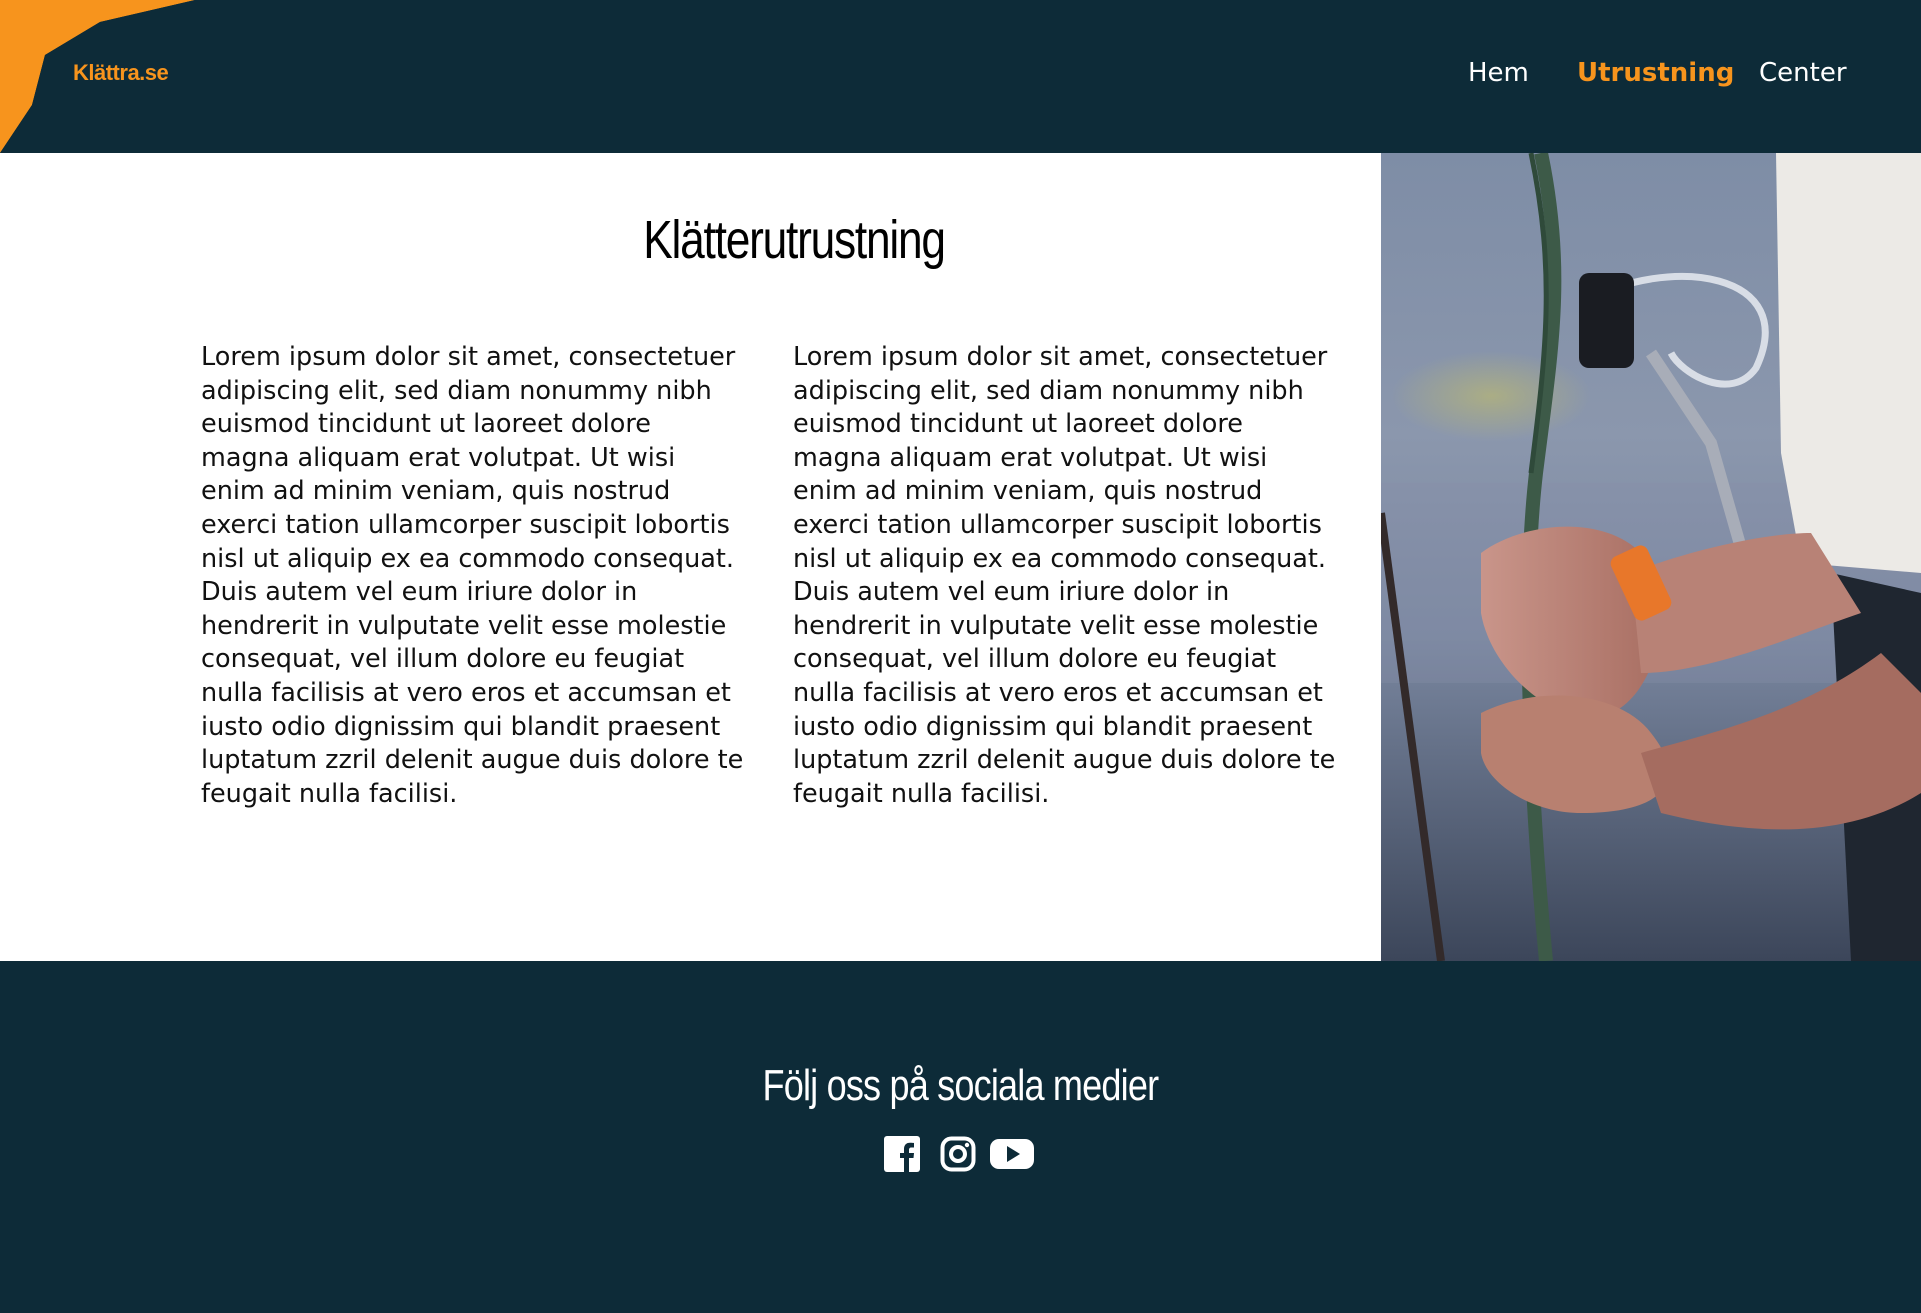 This screenshot has width=1921, height=1313. Describe the element at coordinates (1012, 1156) in the screenshot. I see `youtube-icon` at that location.